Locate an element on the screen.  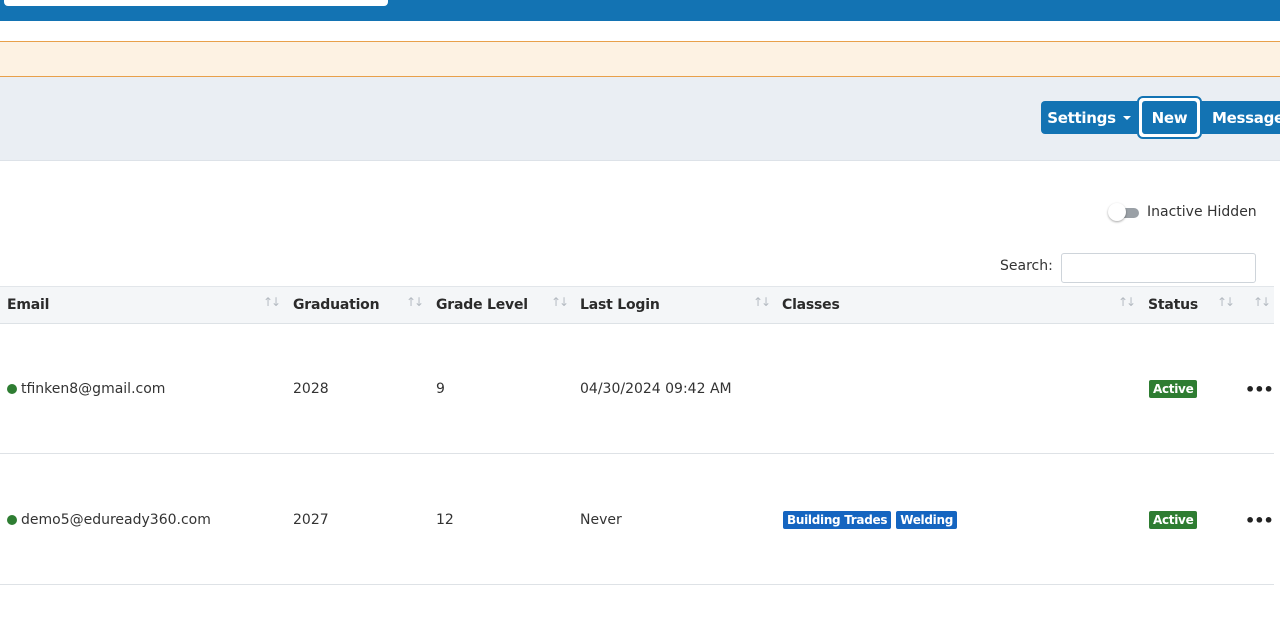
message-button: Message is located at coordinates (1241, 117).